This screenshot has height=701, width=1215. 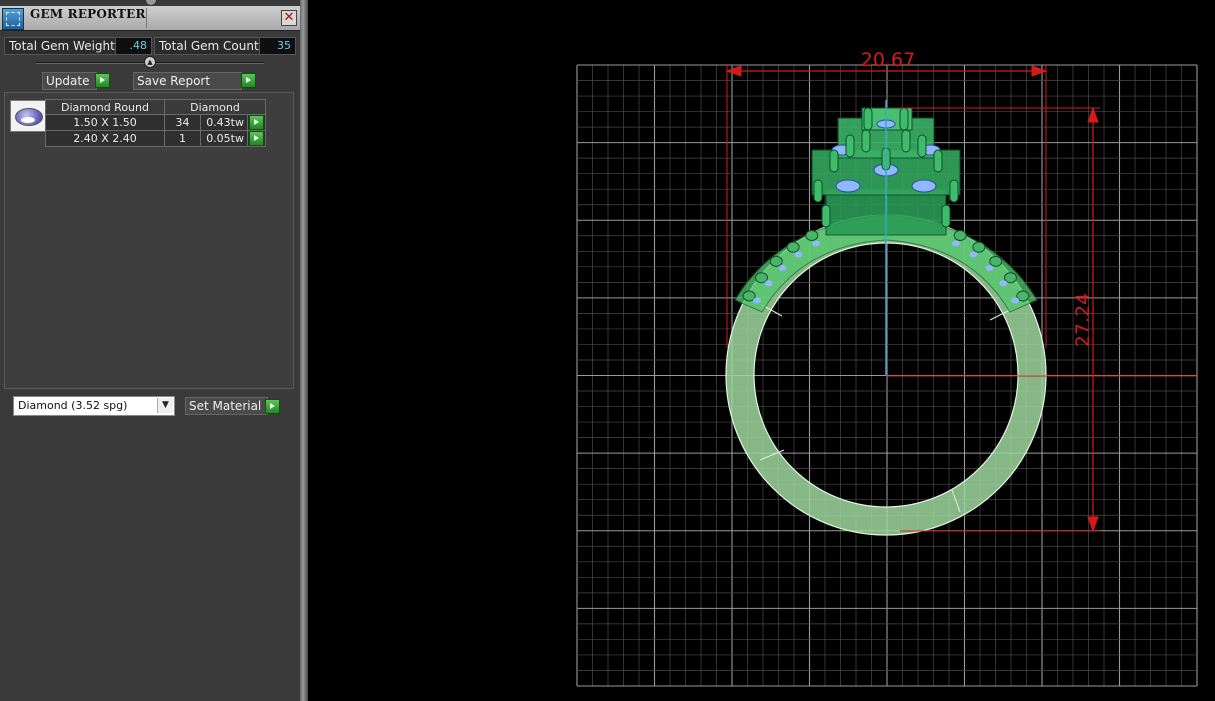 What do you see at coordinates (28, 116) in the screenshot?
I see `diamond-round-thumbnail` at bounding box center [28, 116].